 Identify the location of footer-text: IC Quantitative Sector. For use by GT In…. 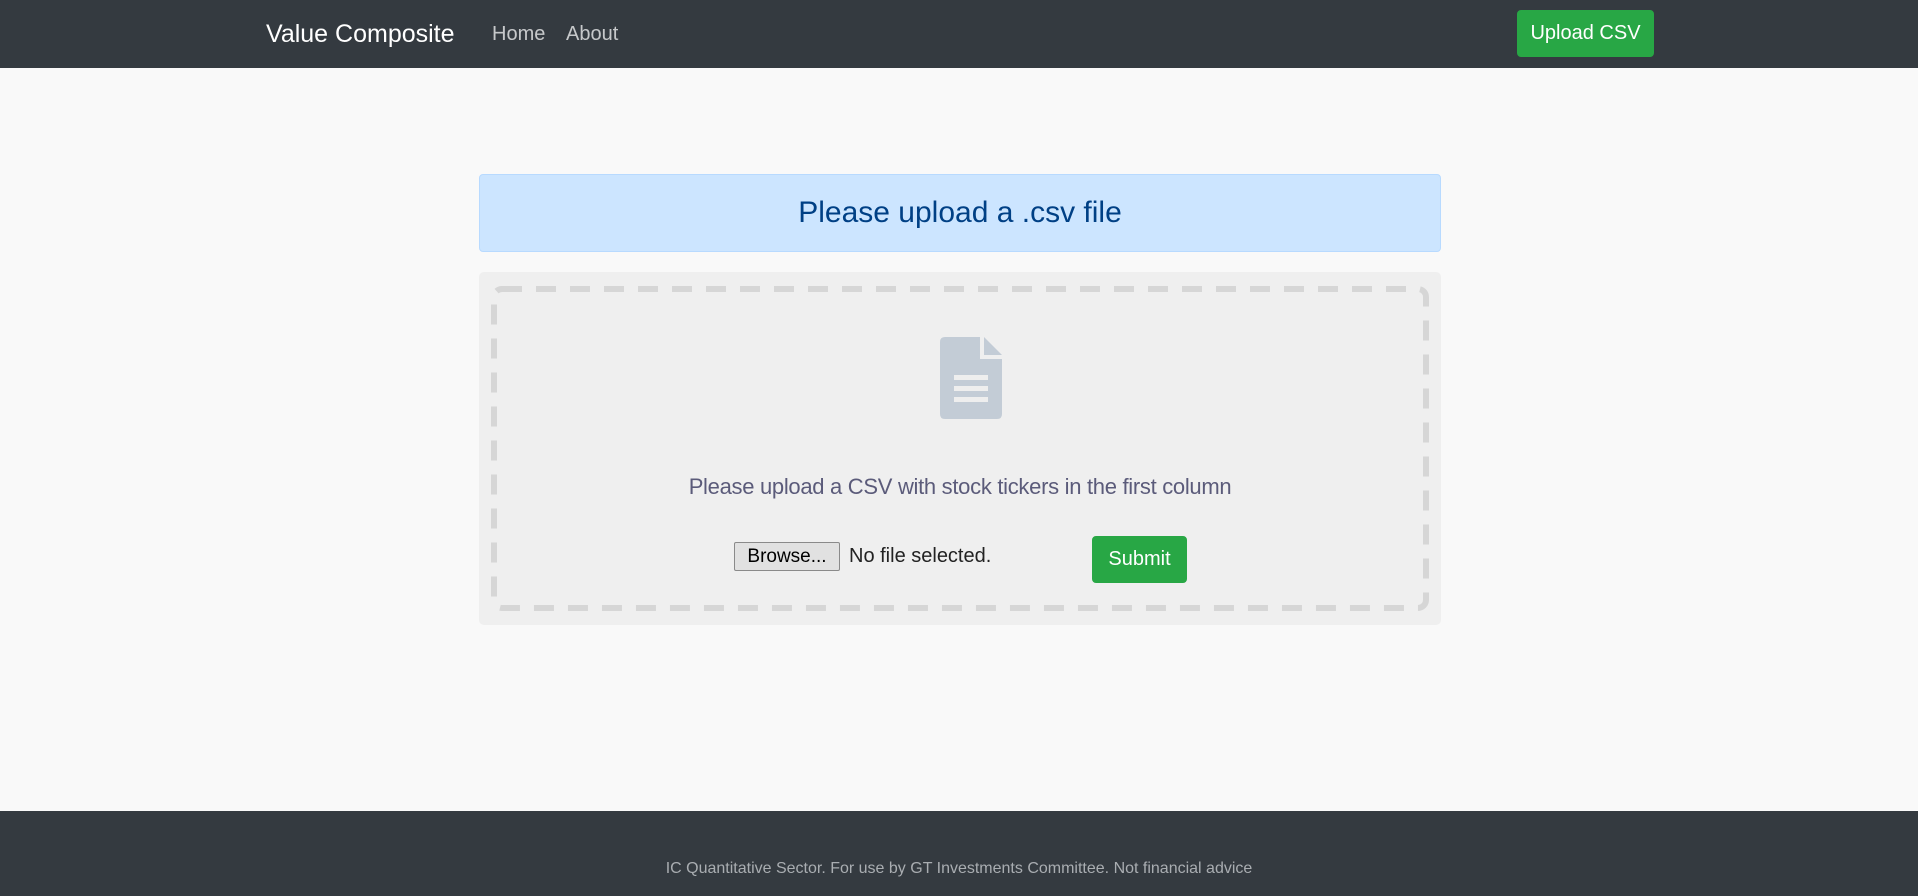
(959, 868).